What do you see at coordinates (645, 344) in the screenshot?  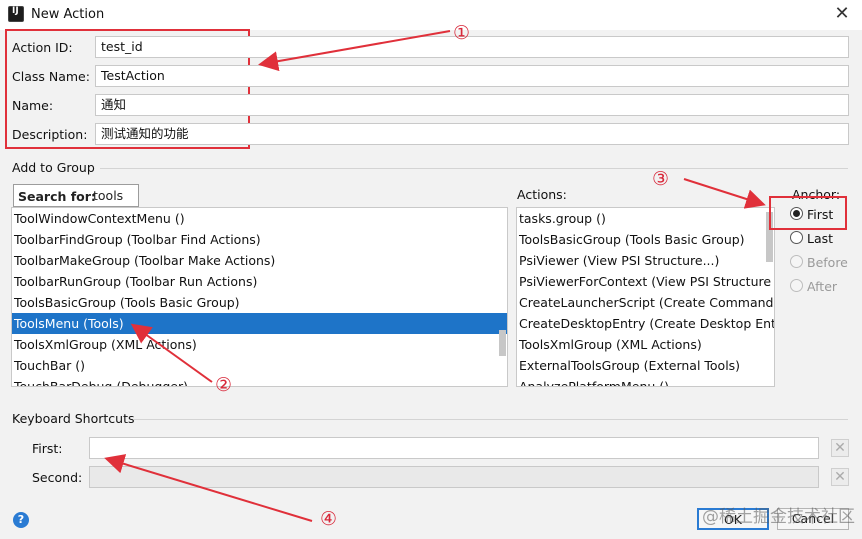 I see `action-item: ToolsXmlGroup (XML Actions)` at bounding box center [645, 344].